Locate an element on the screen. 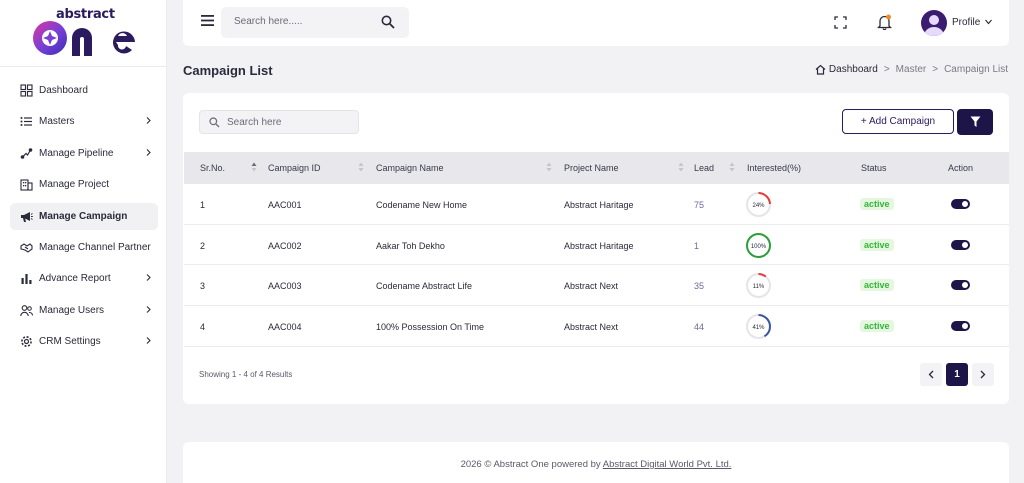 The image size is (1024, 483). sidebar-item-manage-channel-partner: Manage Channel Partner is located at coordinates (84, 247).